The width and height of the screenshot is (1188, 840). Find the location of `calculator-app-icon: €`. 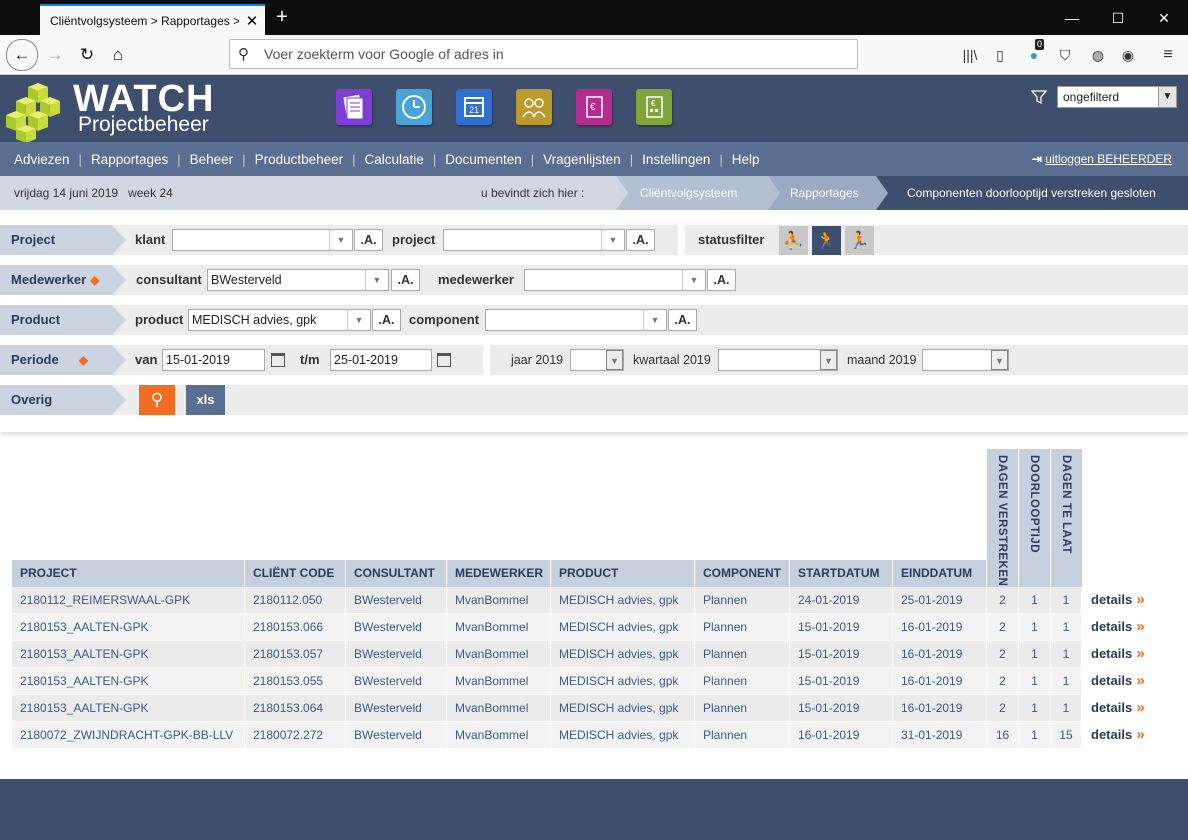

calculator-app-icon: € is located at coordinates (654, 107).